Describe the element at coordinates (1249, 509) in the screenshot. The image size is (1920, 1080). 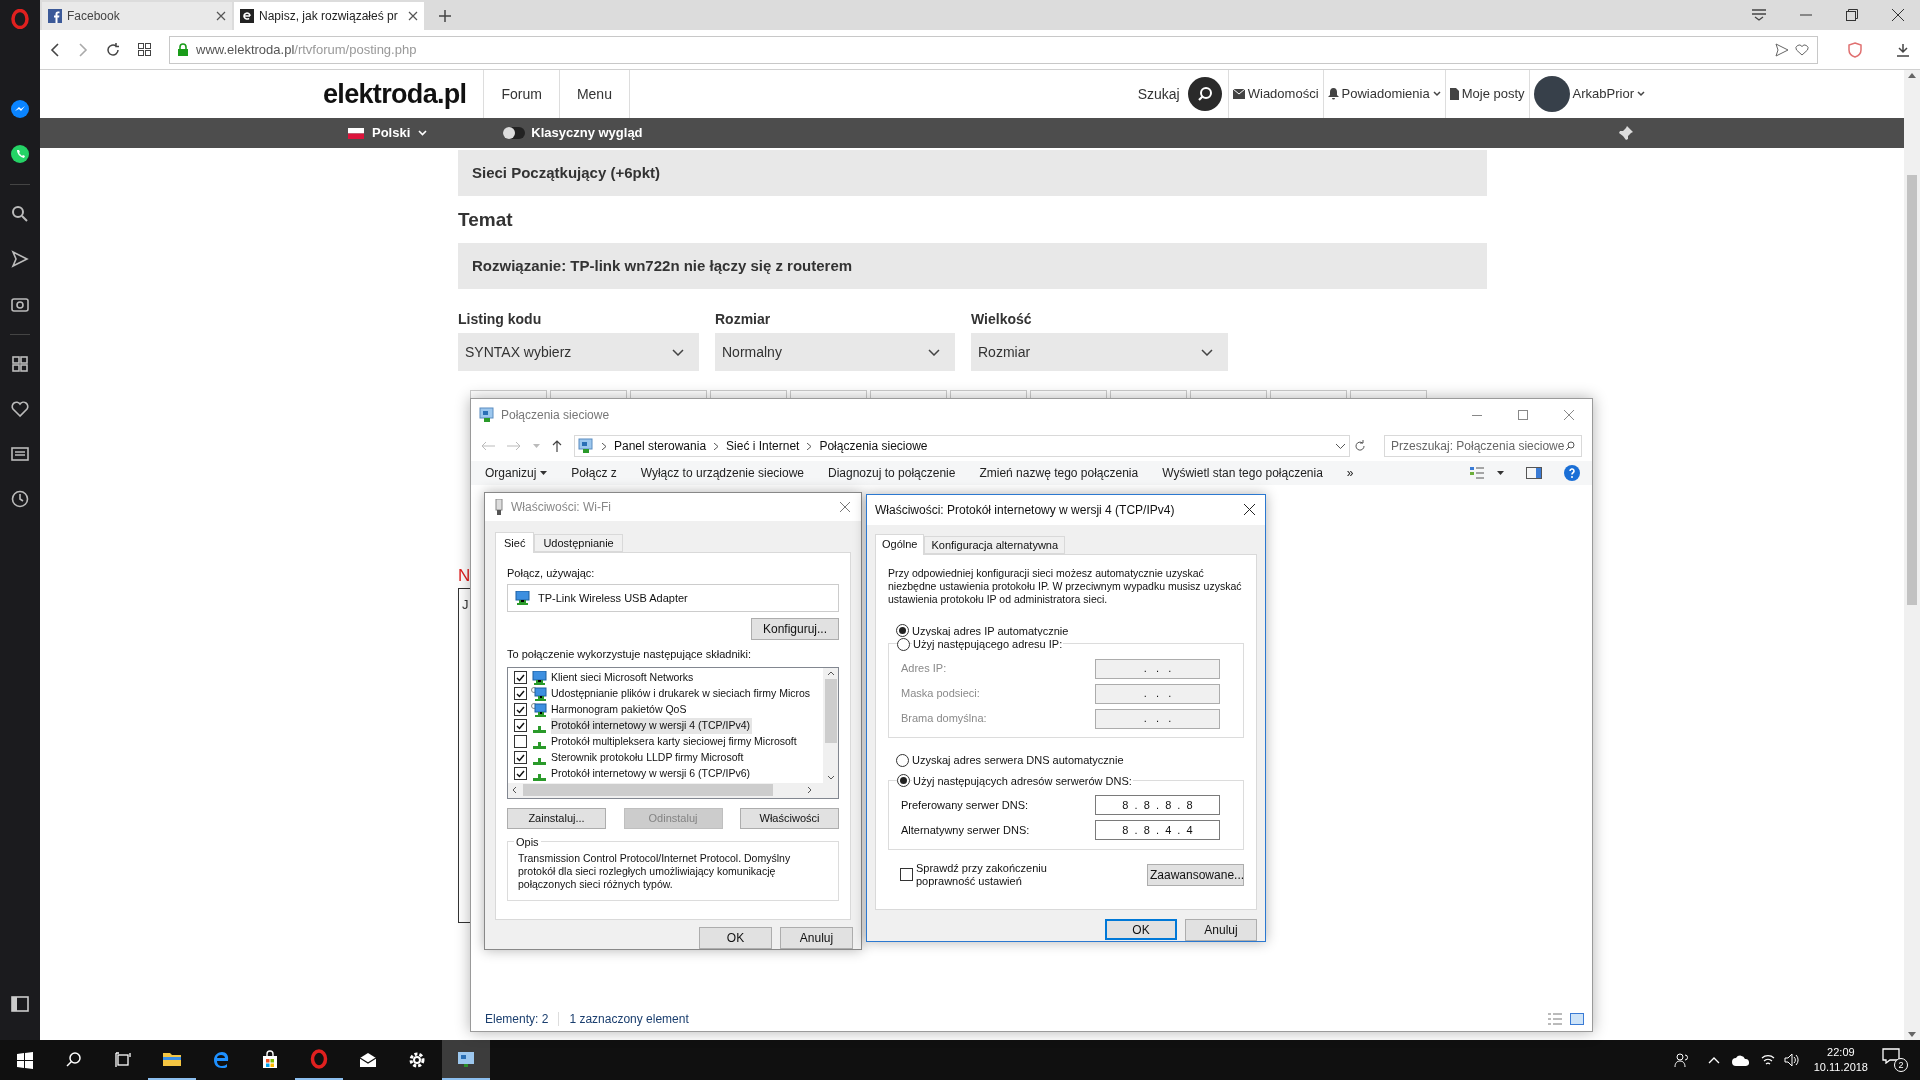
I see `close-button` at that location.